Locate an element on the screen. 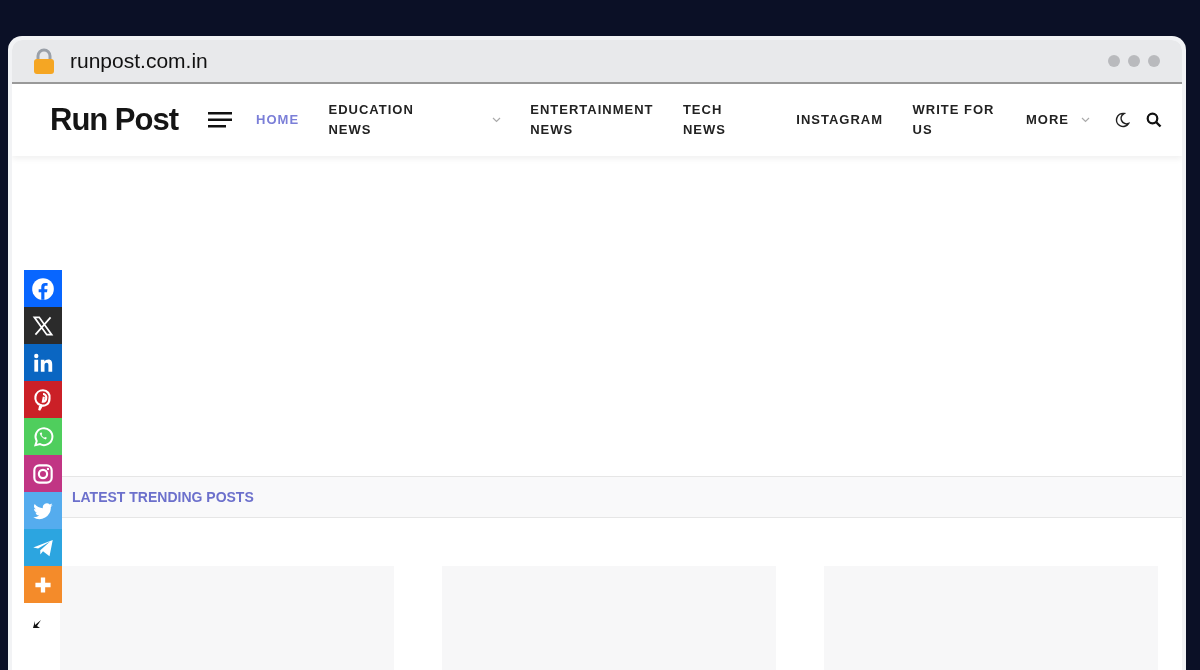 This screenshot has height=670, width=1200. site-logo: Run Post is located at coordinates (114, 120).